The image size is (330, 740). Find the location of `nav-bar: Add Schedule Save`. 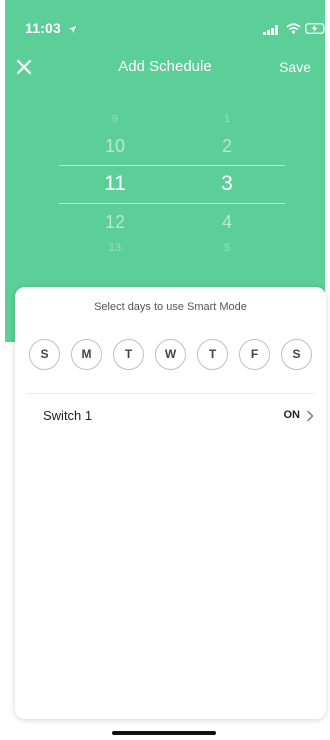

nav-bar: Add Schedule Save is located at coordinates (165, 68).